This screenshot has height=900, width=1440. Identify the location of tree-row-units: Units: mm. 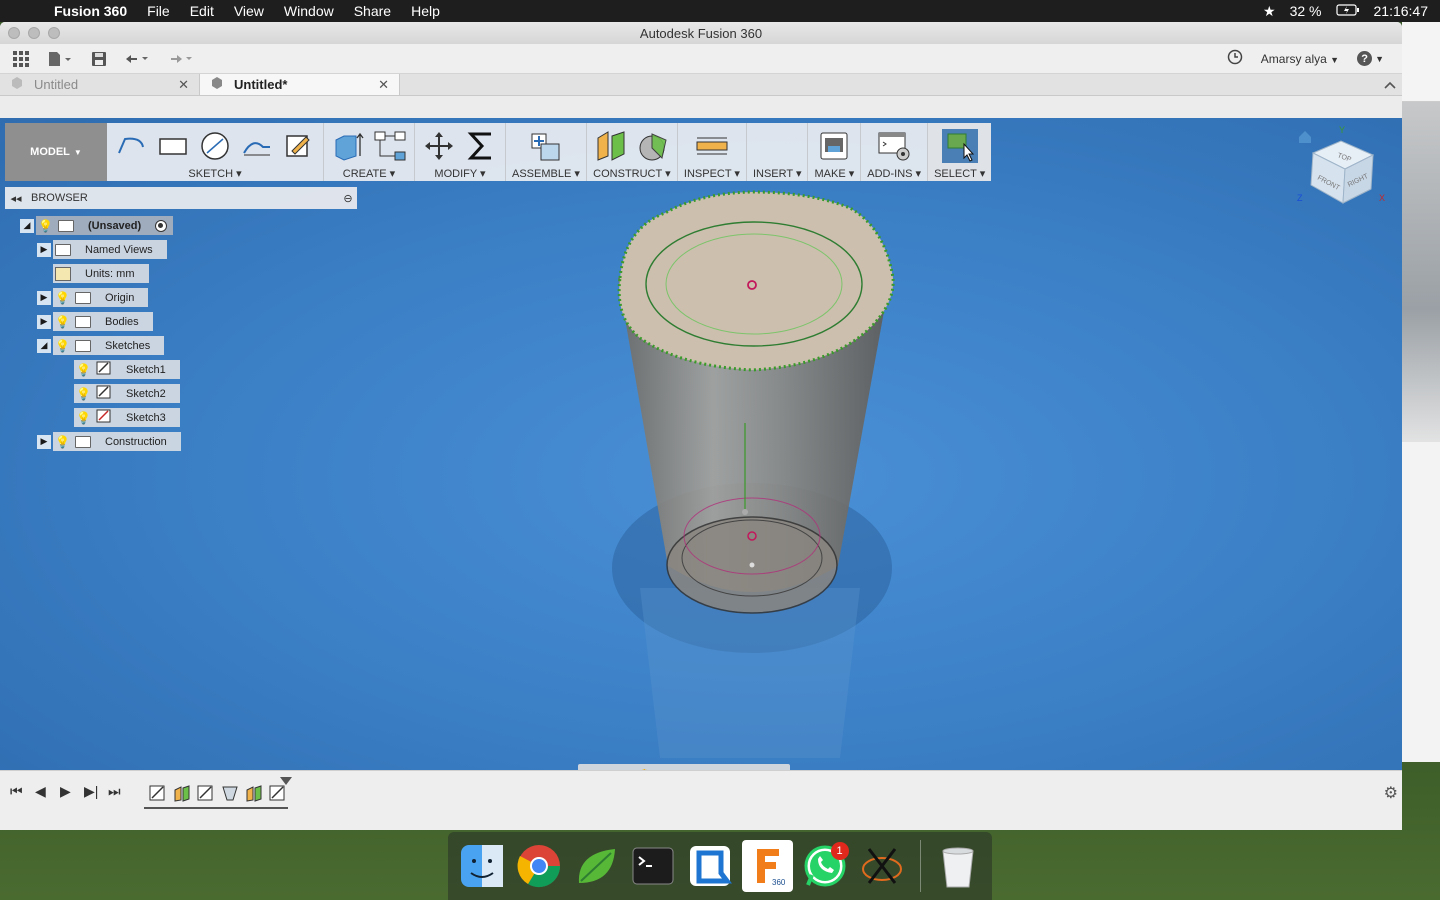
(101, 273).